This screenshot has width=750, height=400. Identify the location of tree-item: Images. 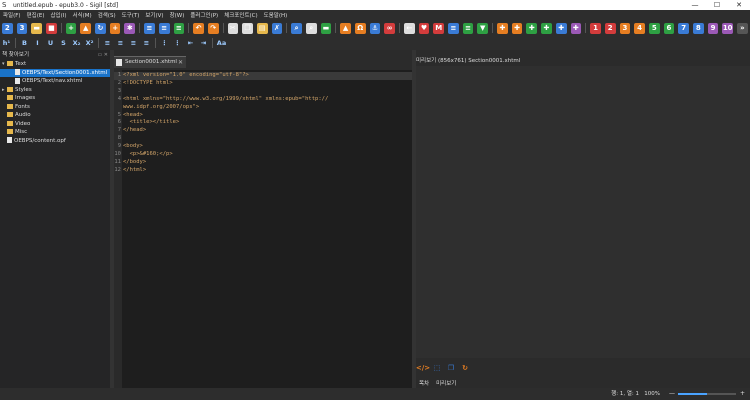
(55, 98).